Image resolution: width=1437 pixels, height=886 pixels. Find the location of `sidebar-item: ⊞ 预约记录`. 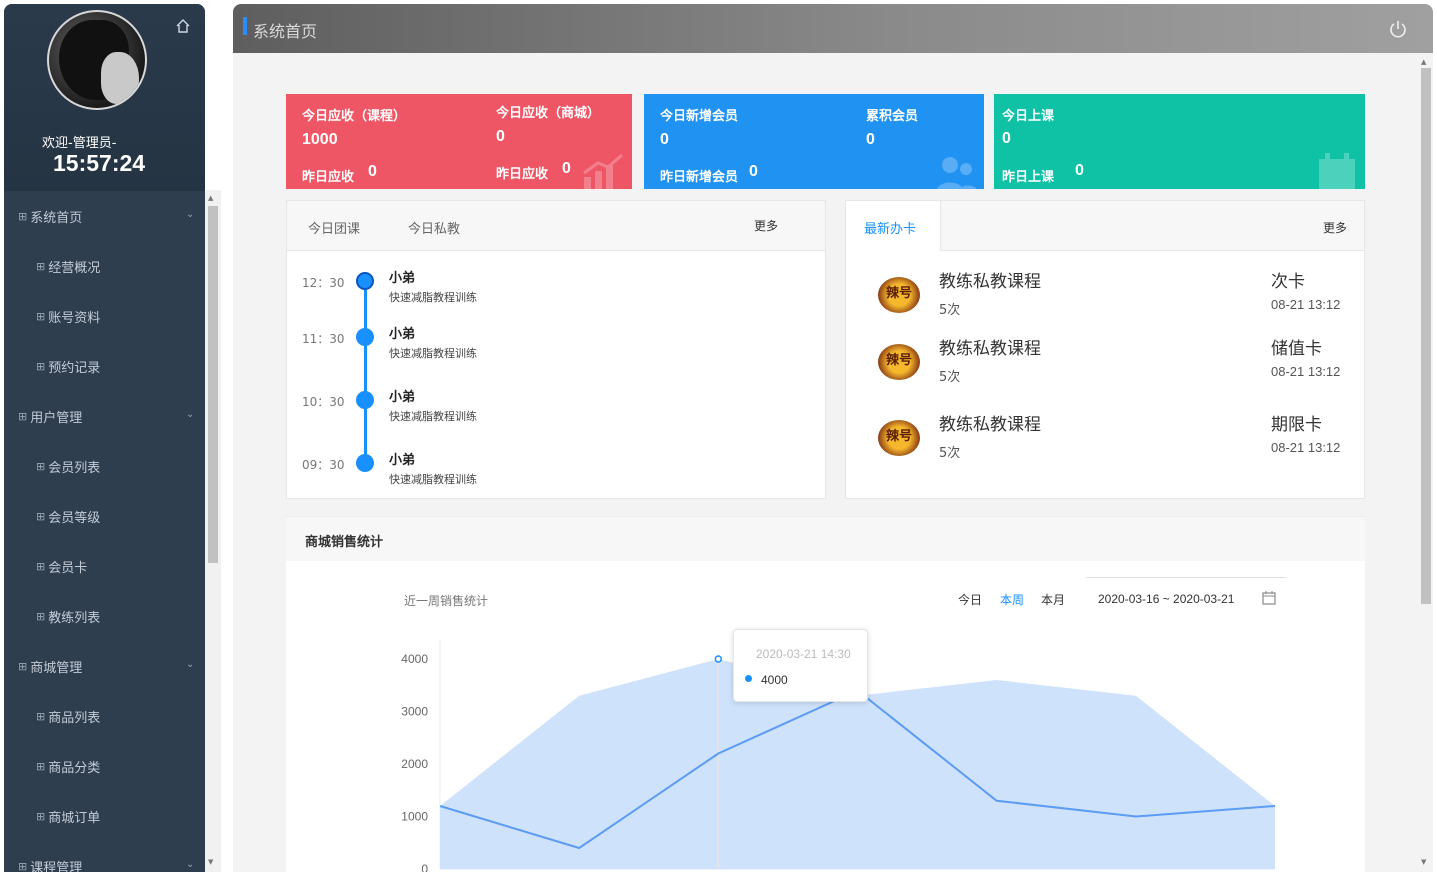

sidebar-item: ⊞ 预约记录 is located at coordinates (104, 366).